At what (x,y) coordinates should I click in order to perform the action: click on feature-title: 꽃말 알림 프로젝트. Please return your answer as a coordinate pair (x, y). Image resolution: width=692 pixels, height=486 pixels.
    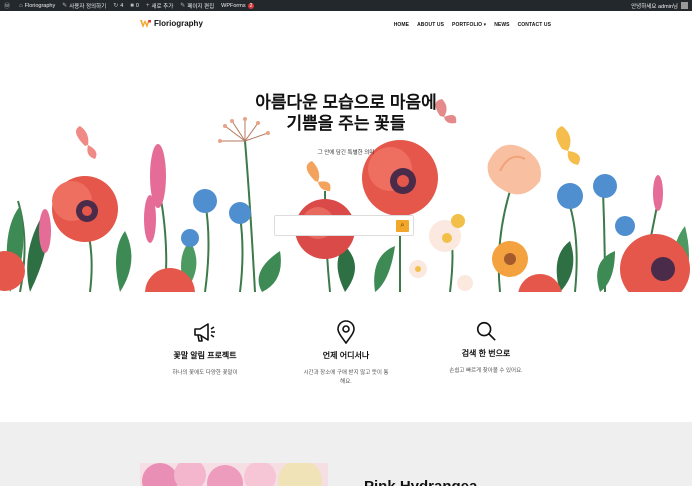
    Looking at the image, I should click on (205, 355).